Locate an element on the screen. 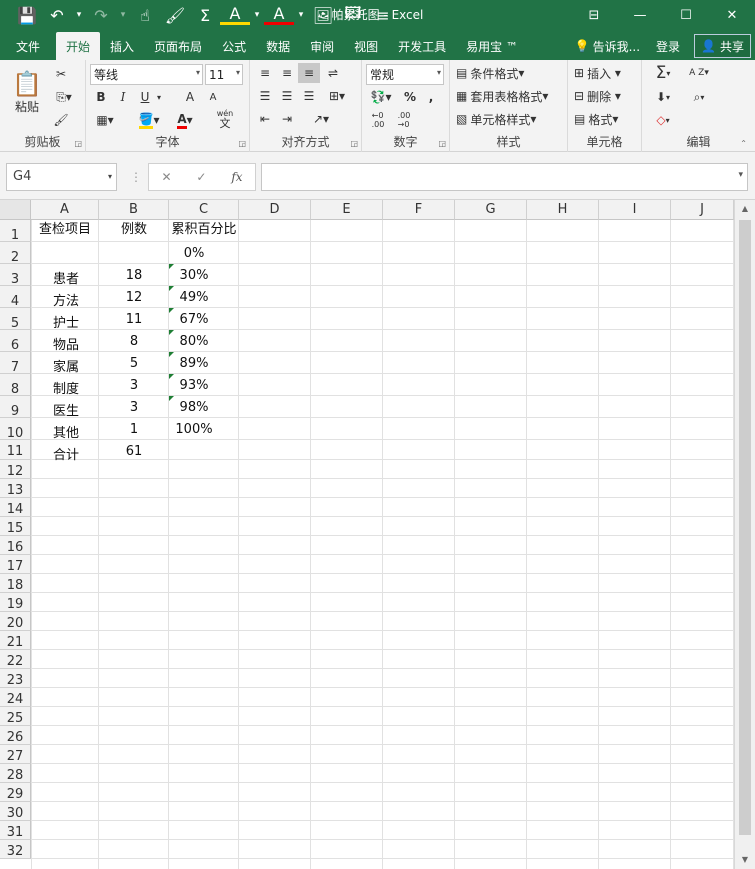 This screenshot has width=755, height=869. percent-style-button: % is located at coordinates (410, 97).